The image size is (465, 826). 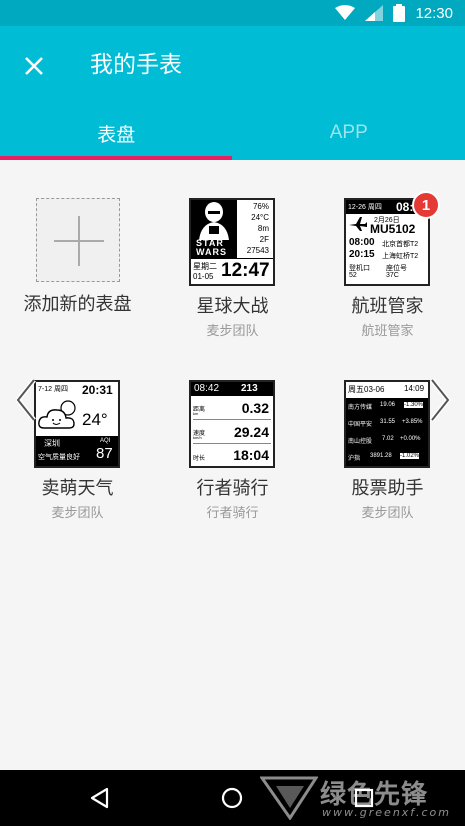 I want to click on scroll-right-button, so click(x=440, y=400).